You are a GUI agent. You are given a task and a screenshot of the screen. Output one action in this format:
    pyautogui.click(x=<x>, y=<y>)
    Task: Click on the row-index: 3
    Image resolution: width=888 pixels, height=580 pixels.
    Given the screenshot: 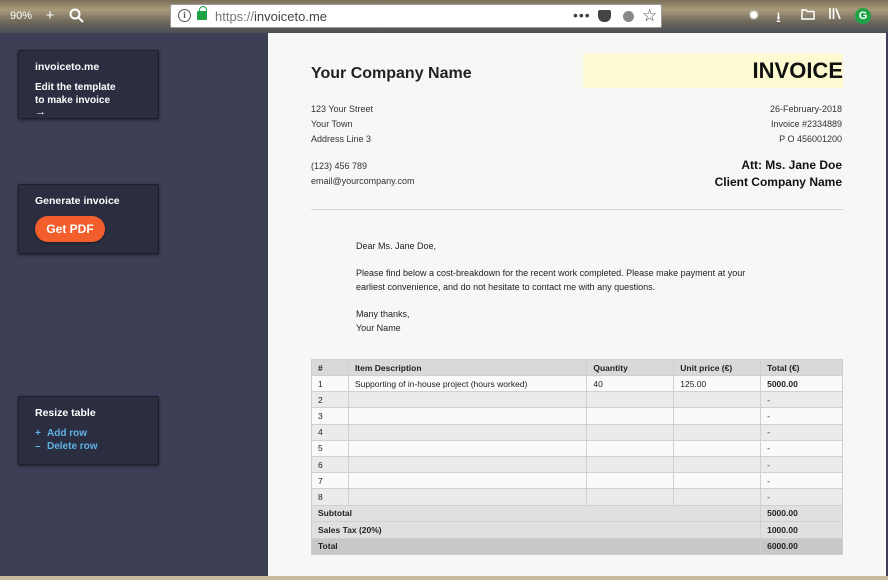 What is the action you would take?
    pyautogui.click(x=330, y=416)
    